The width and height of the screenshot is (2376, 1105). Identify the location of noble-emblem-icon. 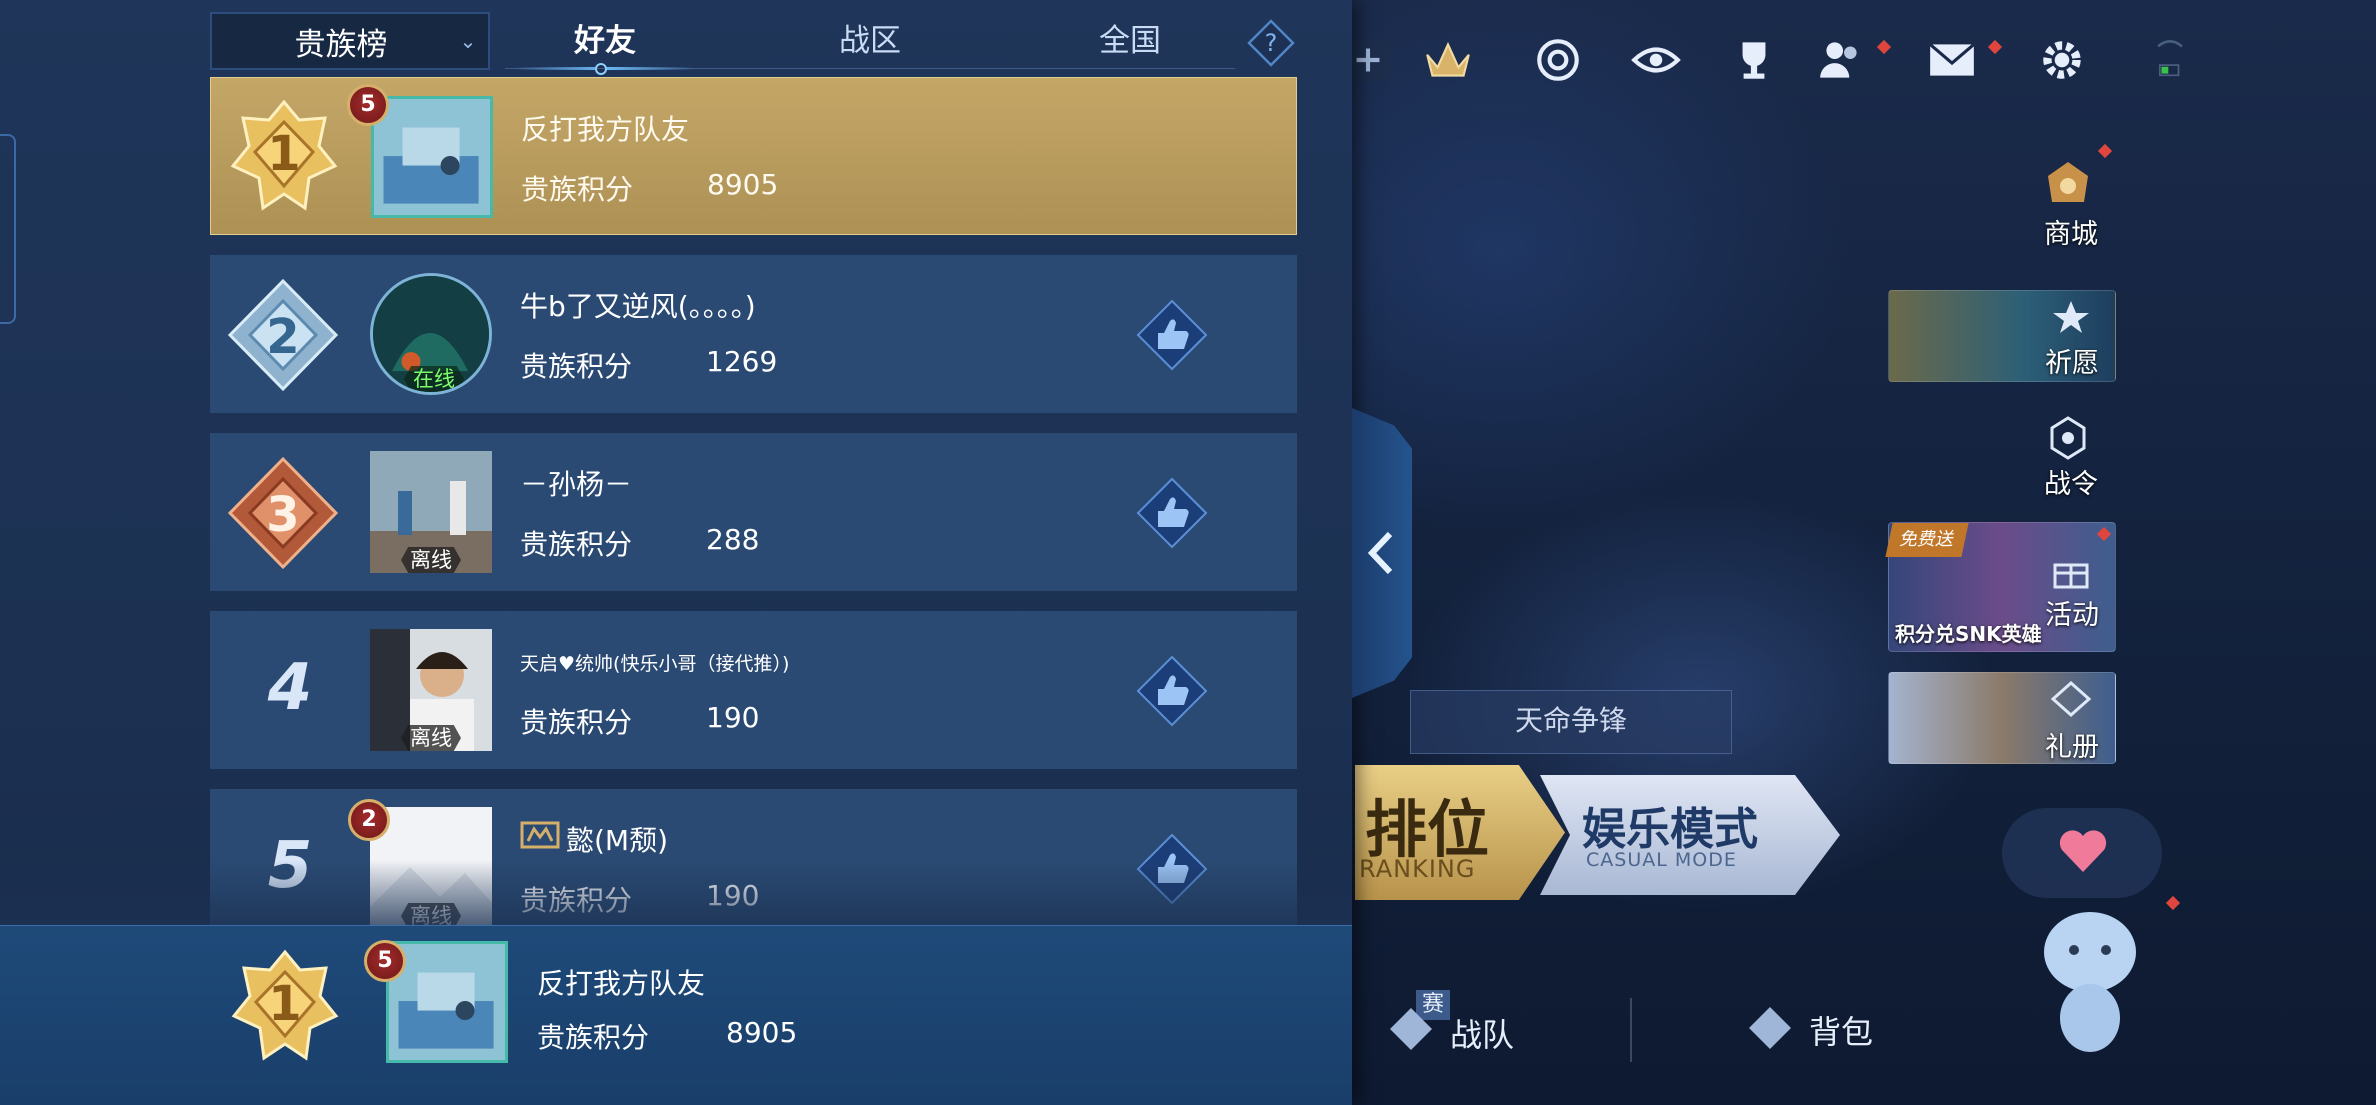
(540, 835).